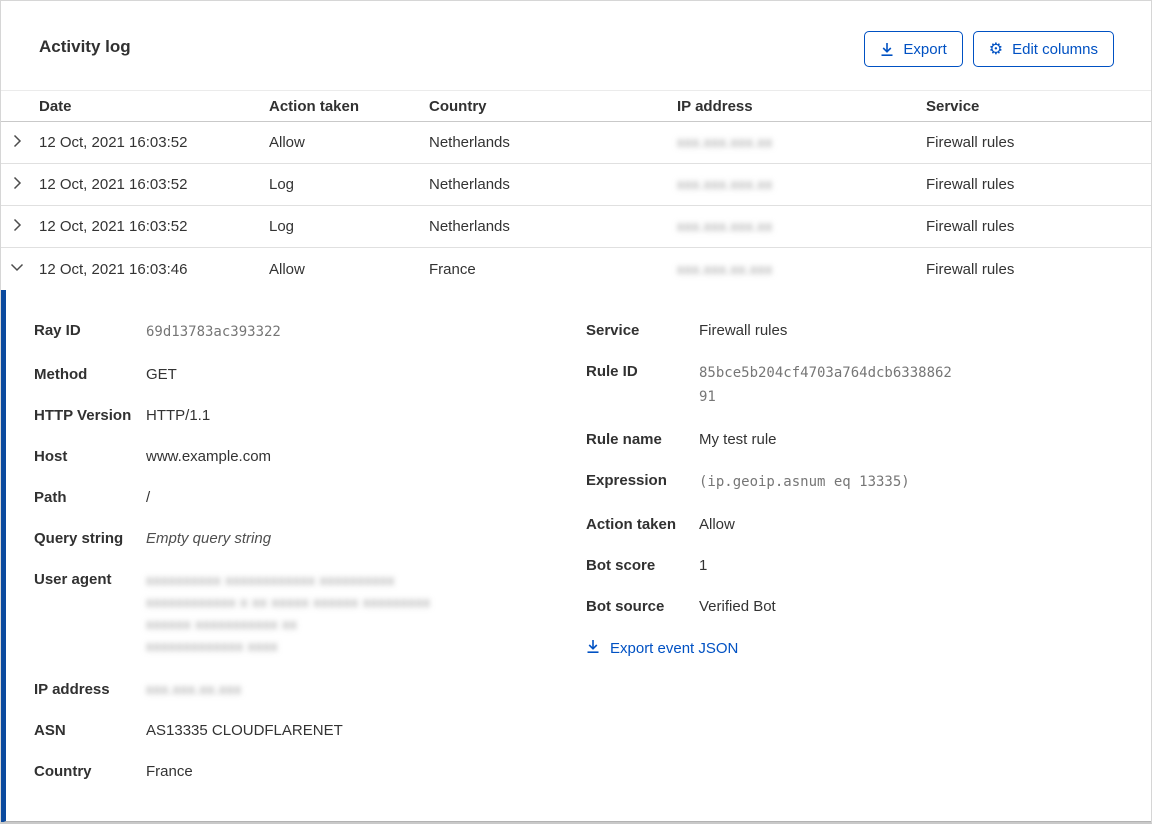  I want to click on header: Activity log Export ⚙ Edit columns, so click(576, 34).